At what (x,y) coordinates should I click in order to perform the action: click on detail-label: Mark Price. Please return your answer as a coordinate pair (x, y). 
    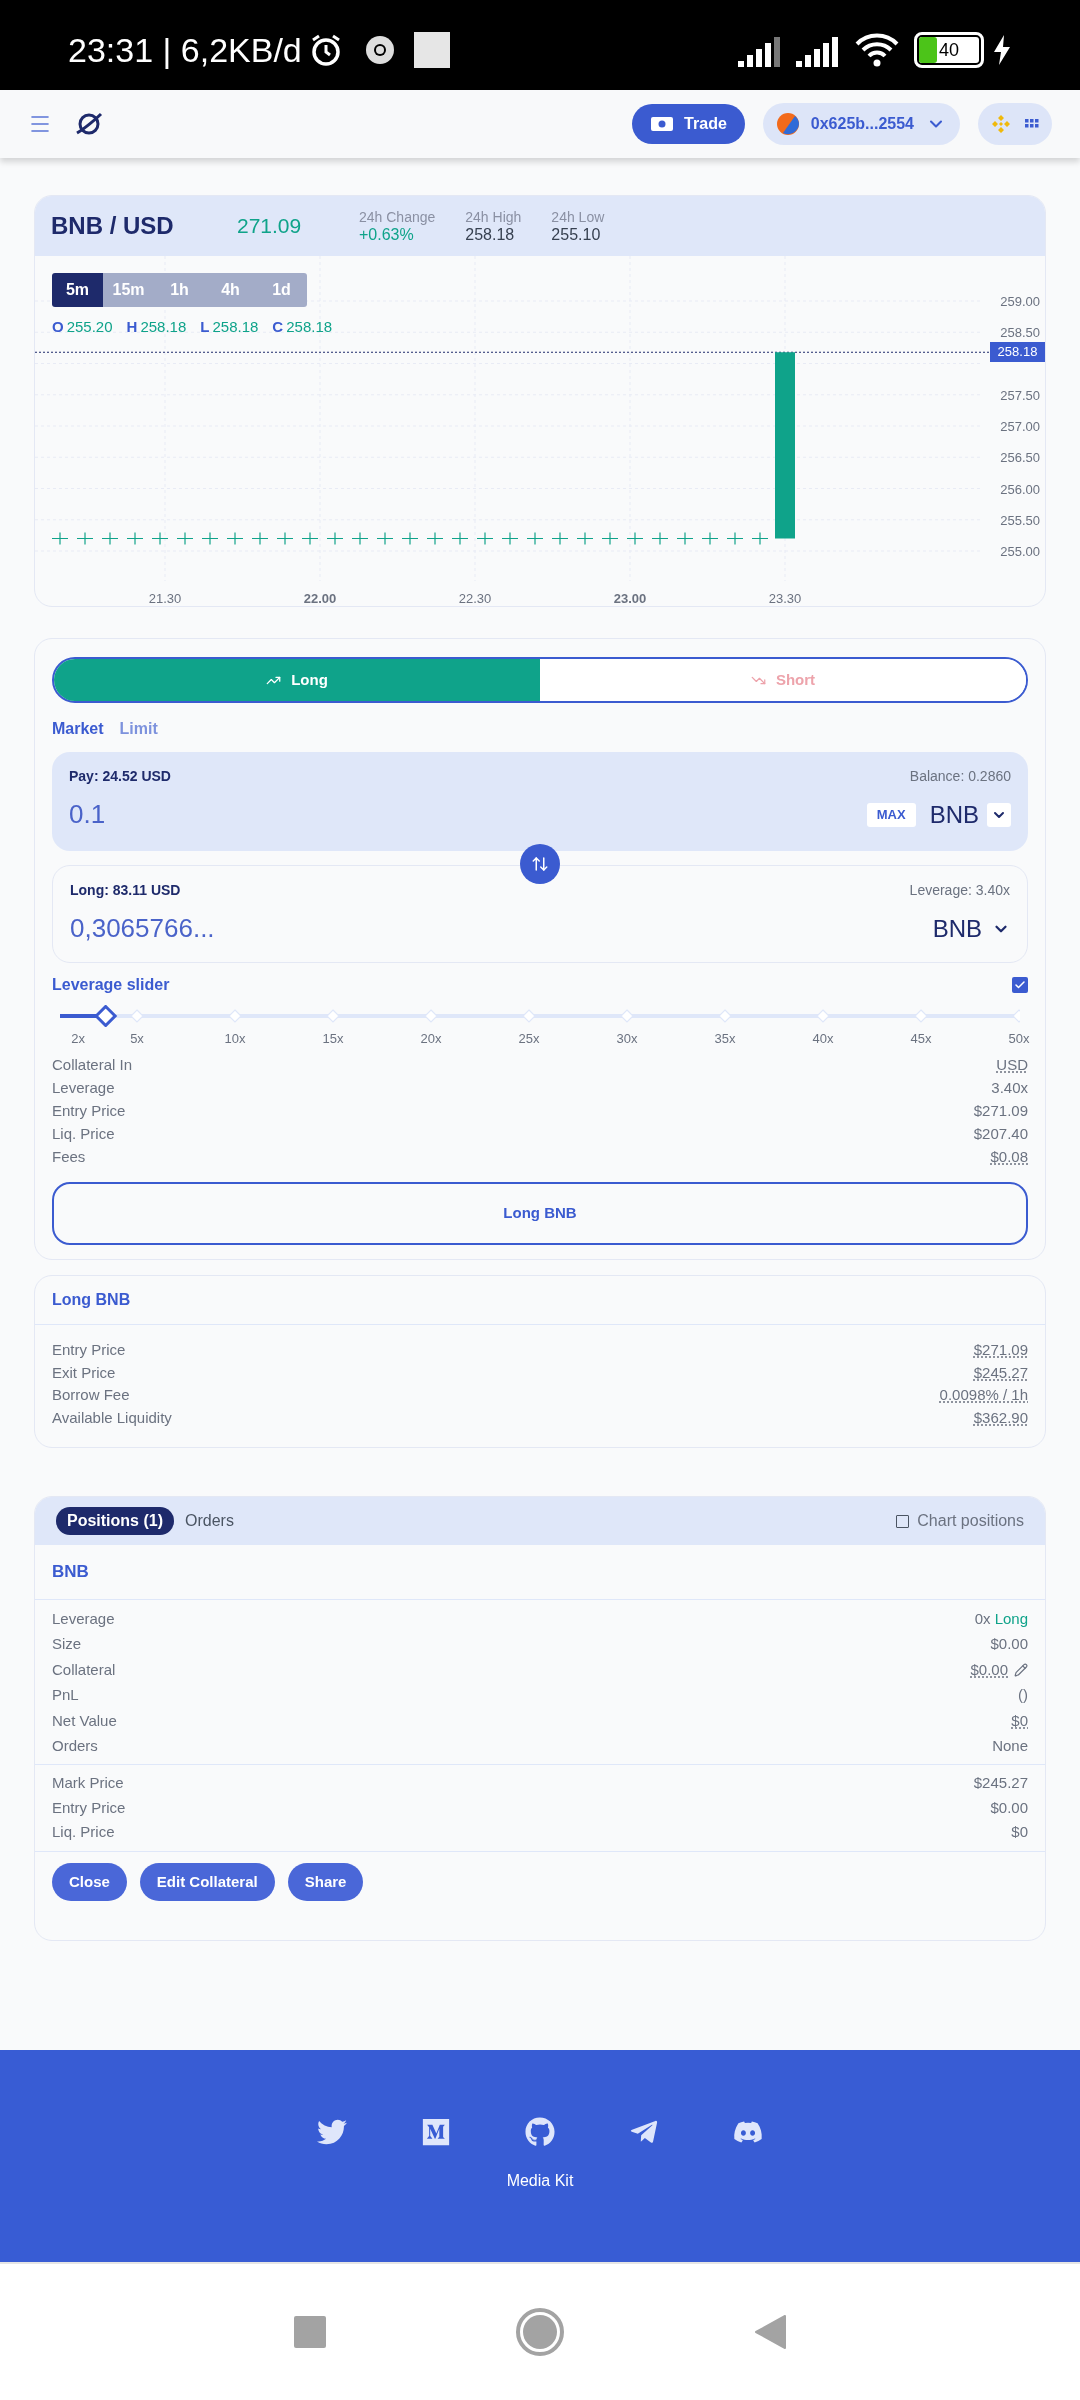
    Looking at the image, I should click on (88, 1783).